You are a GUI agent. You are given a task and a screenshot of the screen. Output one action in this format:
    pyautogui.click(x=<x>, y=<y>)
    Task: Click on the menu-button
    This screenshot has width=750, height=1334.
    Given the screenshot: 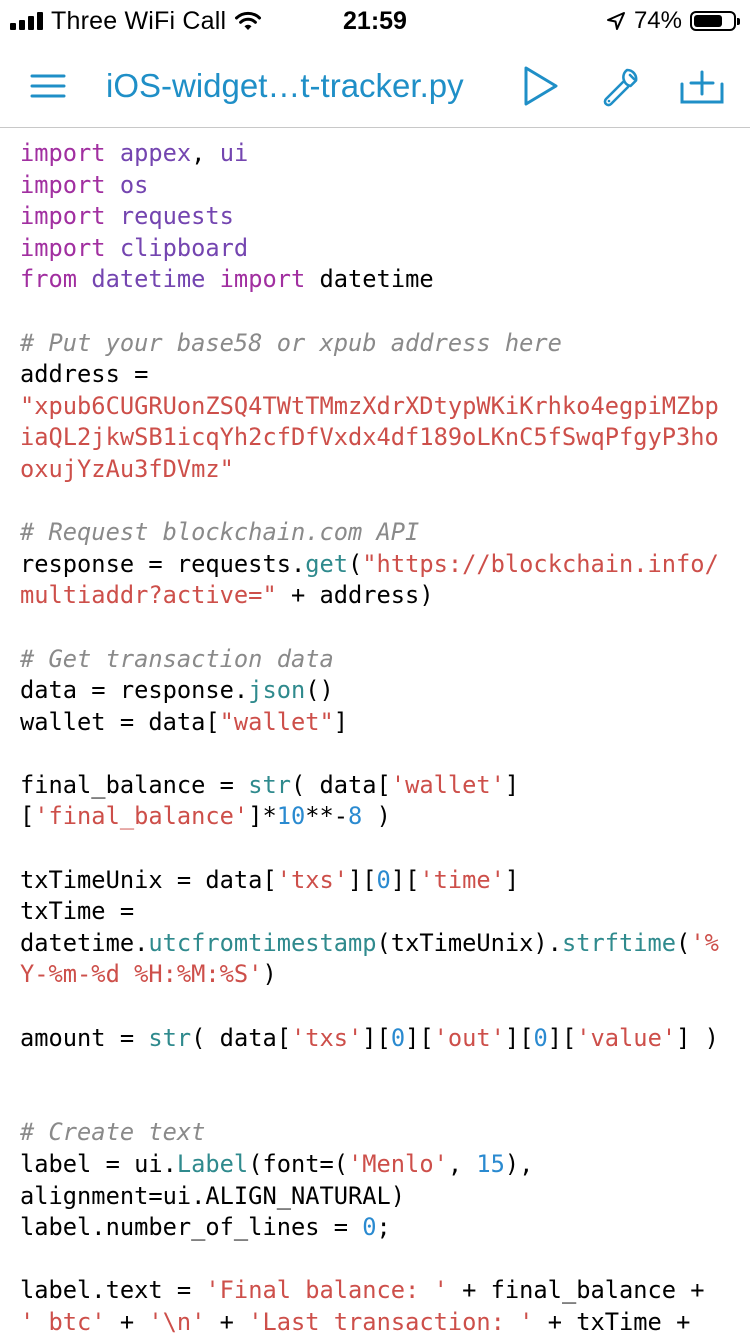 What is the action you would take?
    pyautogui.click(x=48, y=86)
    